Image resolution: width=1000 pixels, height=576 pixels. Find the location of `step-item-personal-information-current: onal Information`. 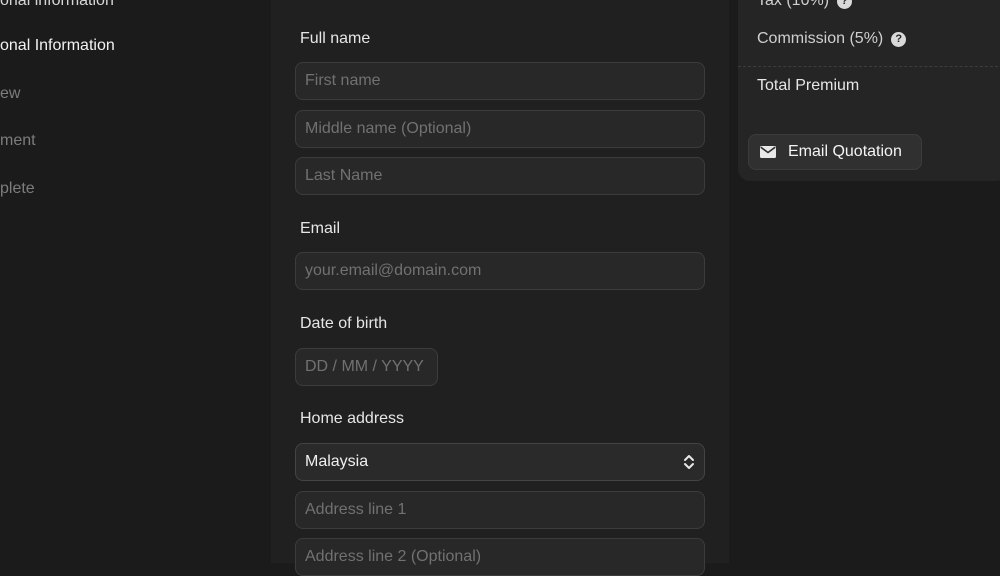

step-item-personal-information-current: onal Information is located at coordinates (57, 46).